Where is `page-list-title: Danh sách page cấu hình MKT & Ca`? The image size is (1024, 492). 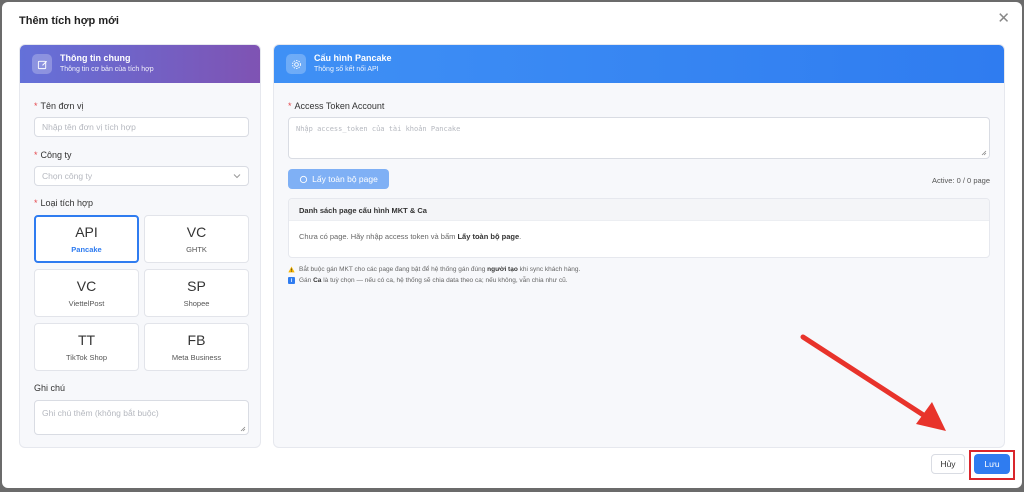
page-list-title: Danh sách page cấu hình MKT & Ca is located at coordinates (639, 210).